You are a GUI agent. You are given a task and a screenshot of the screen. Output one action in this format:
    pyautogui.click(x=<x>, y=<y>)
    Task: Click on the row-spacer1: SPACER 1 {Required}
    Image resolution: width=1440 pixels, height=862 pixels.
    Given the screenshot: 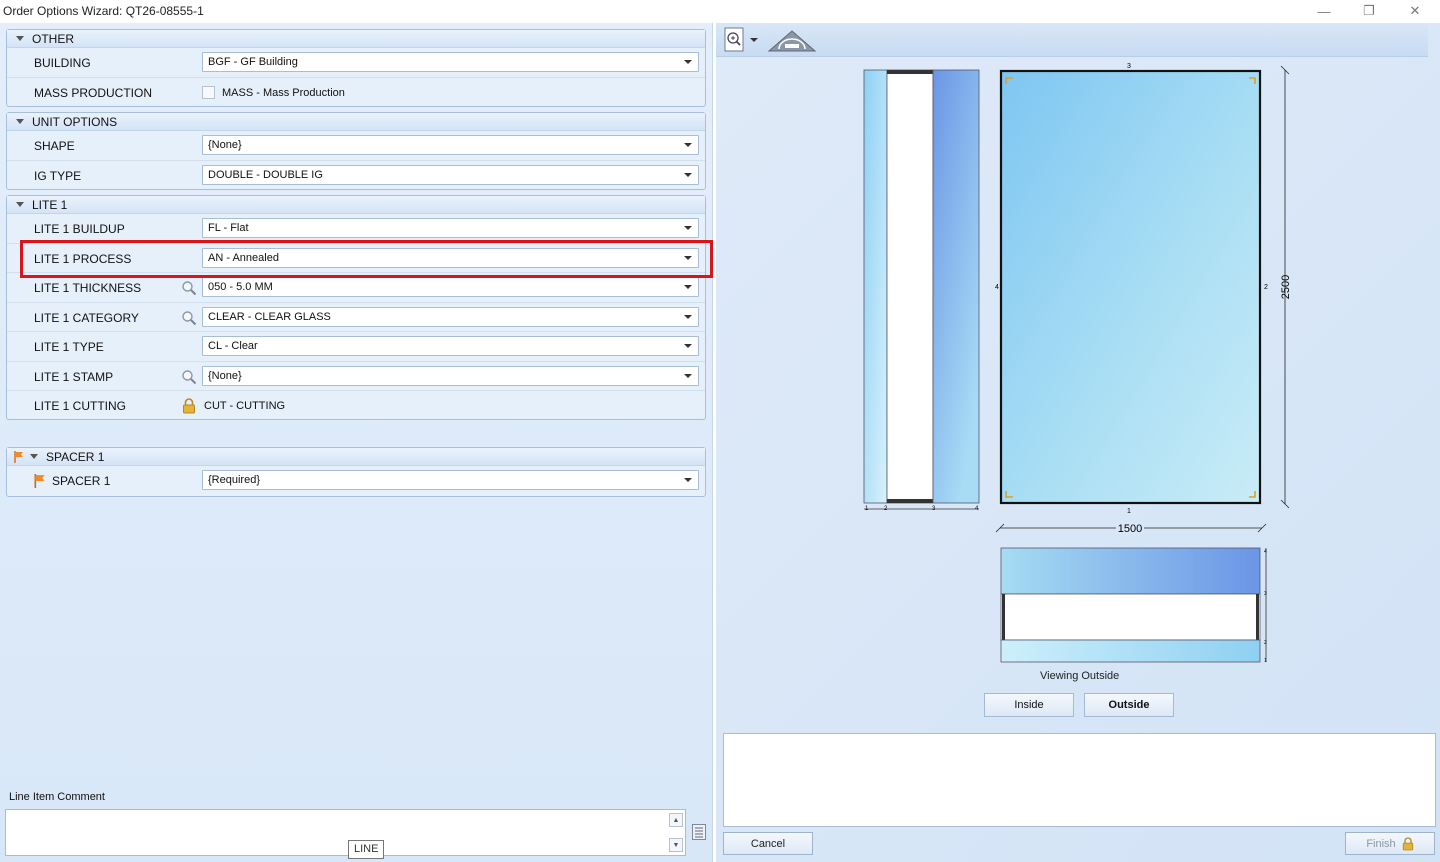 What is the action you would take?
    pyautogui.click(x=356, y=481)
    